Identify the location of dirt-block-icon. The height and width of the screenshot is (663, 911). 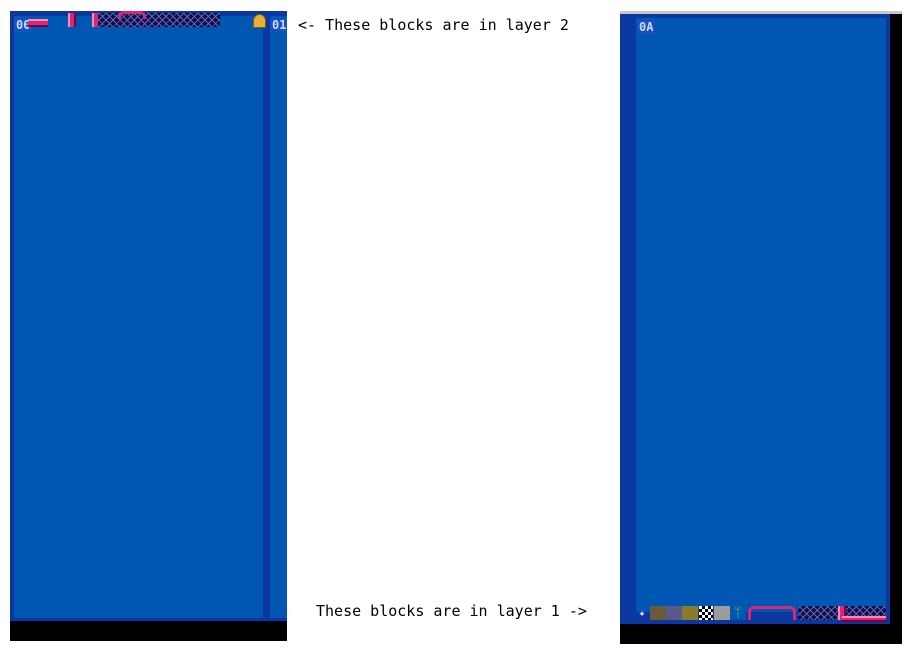
(658, 613).